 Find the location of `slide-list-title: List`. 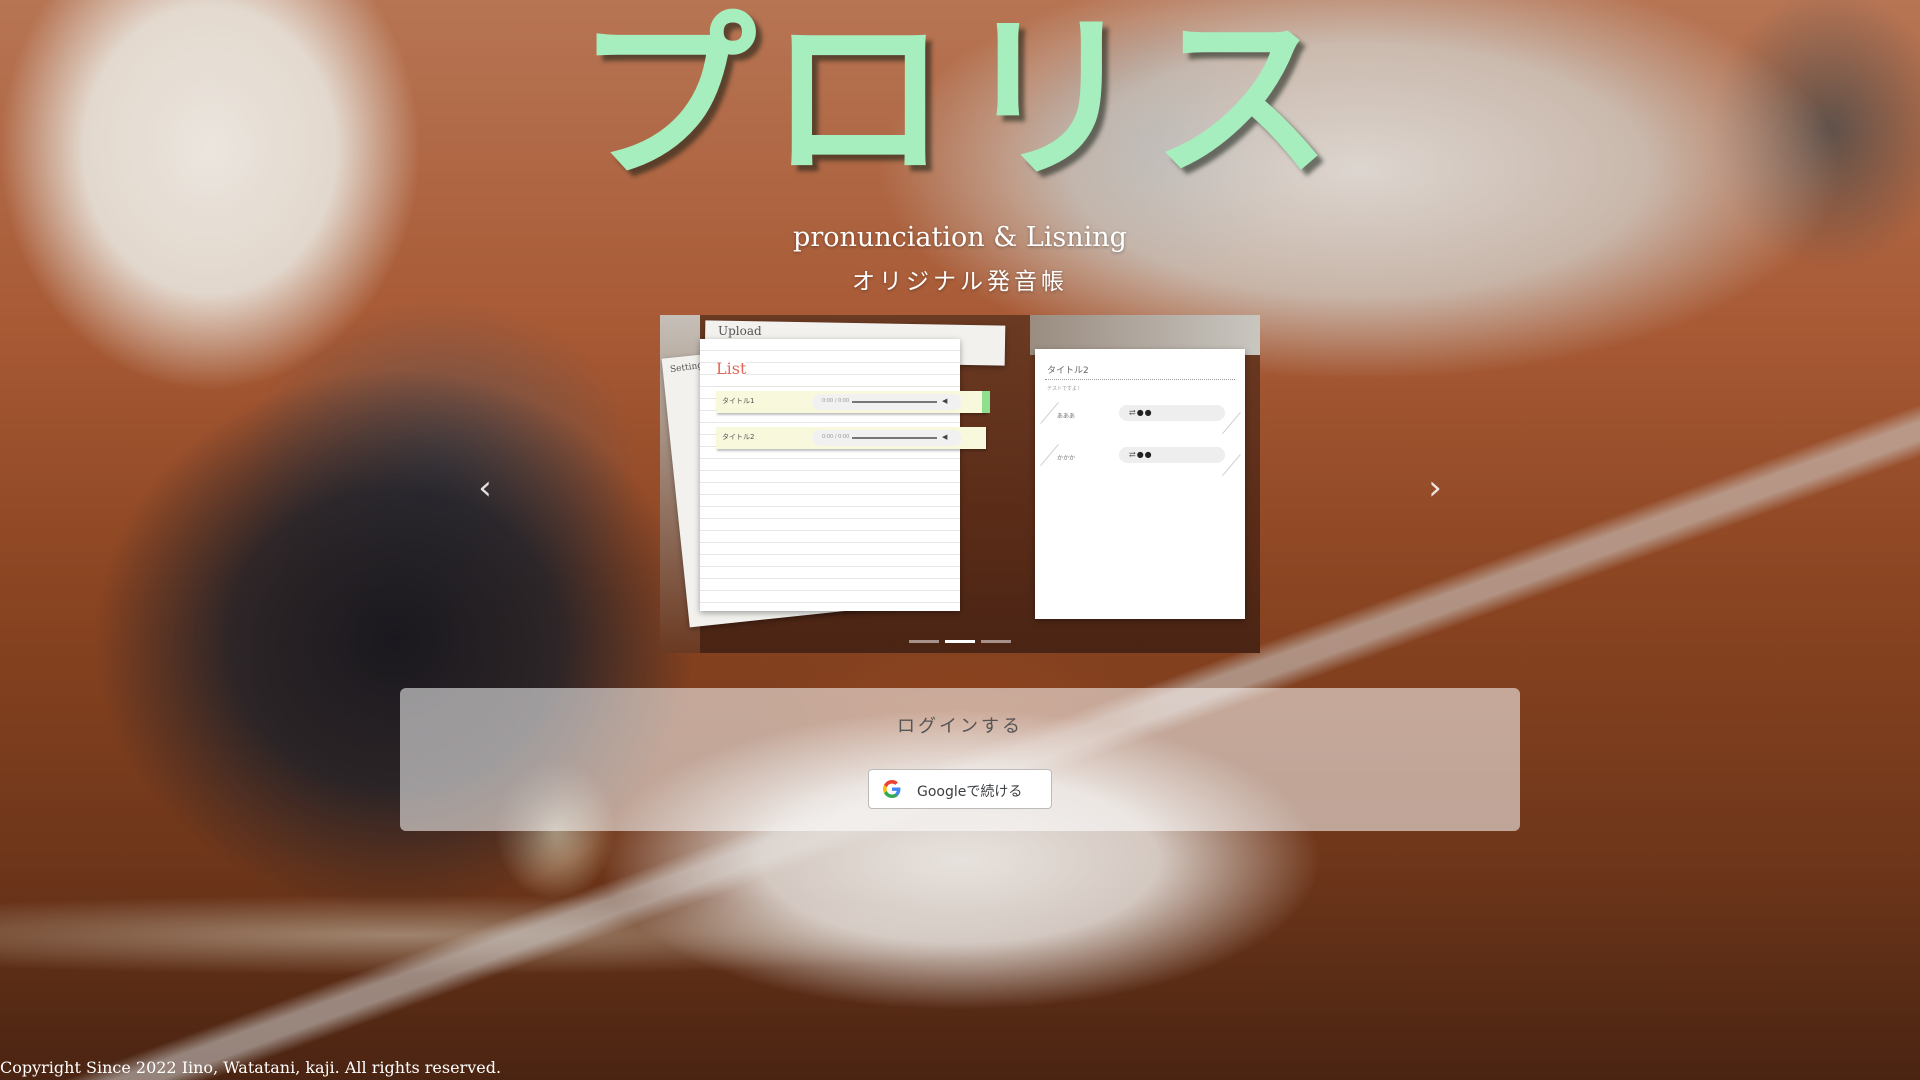

slide-list-title: List is located at coordinates (731, 368).